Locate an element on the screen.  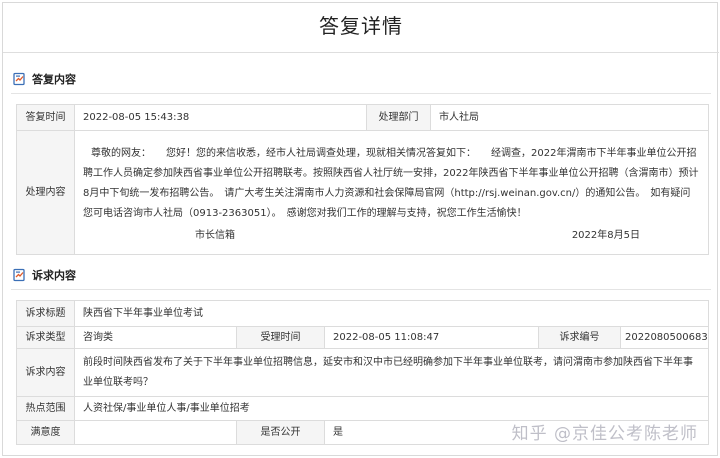
reply-date: 2022年8月5日 is located at coordinates (605, 235).